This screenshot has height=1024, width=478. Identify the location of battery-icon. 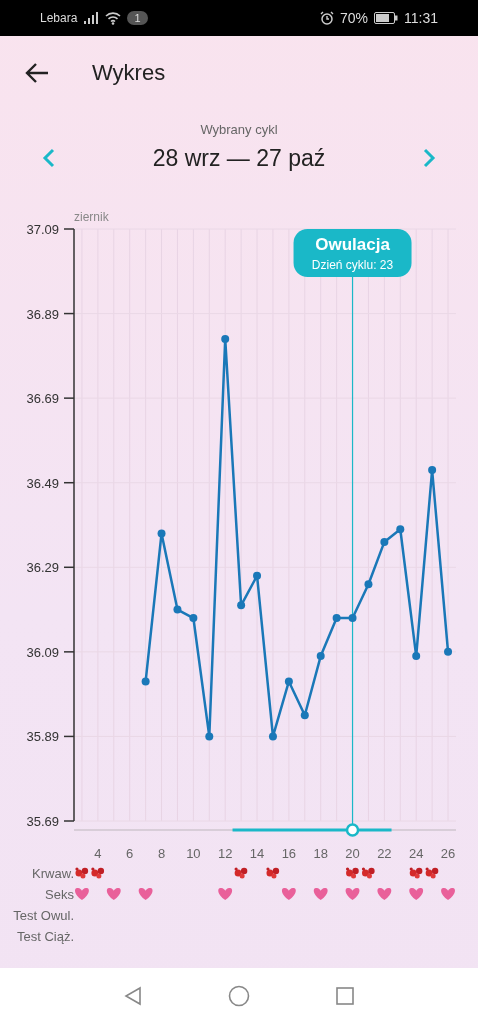
(386, 18).